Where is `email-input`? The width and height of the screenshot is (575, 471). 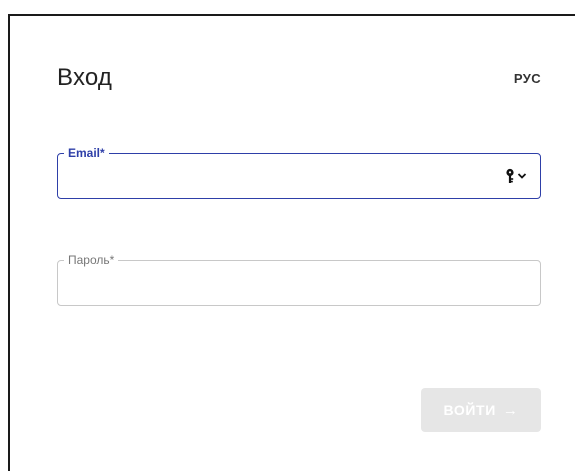
email-input is located at coordinates (280, 177).